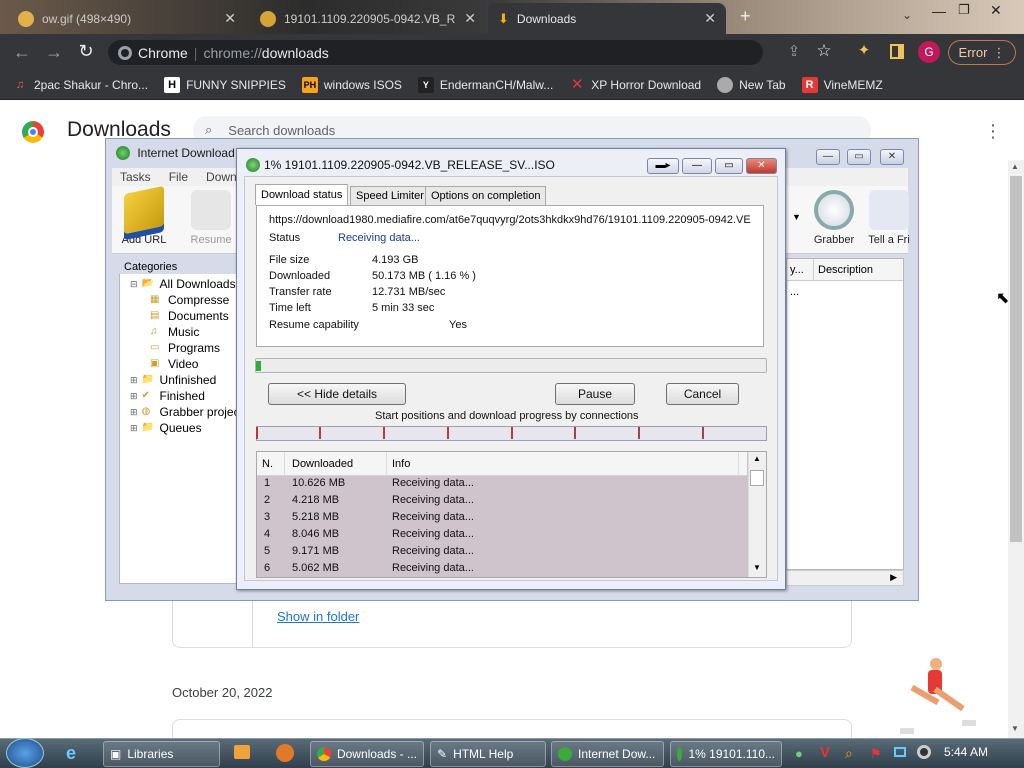 The image size is (1024, 768). Describe the element at coordinates (849, 753) in the screenshot. I see `tray-search-icon: ⌕` at that location.